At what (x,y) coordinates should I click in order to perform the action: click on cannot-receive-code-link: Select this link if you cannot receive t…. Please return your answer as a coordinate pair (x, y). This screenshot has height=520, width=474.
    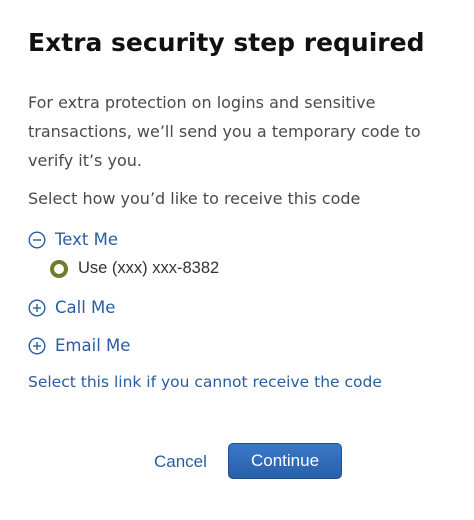
    Looking at the image, I should click on (205, 382).